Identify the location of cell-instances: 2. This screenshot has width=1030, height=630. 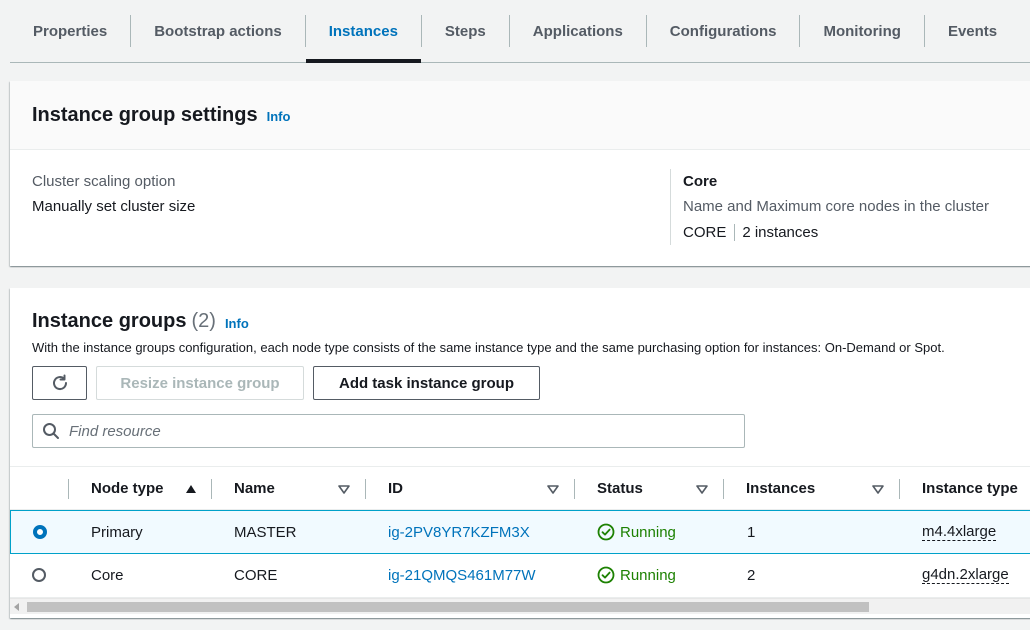
(751, 575).